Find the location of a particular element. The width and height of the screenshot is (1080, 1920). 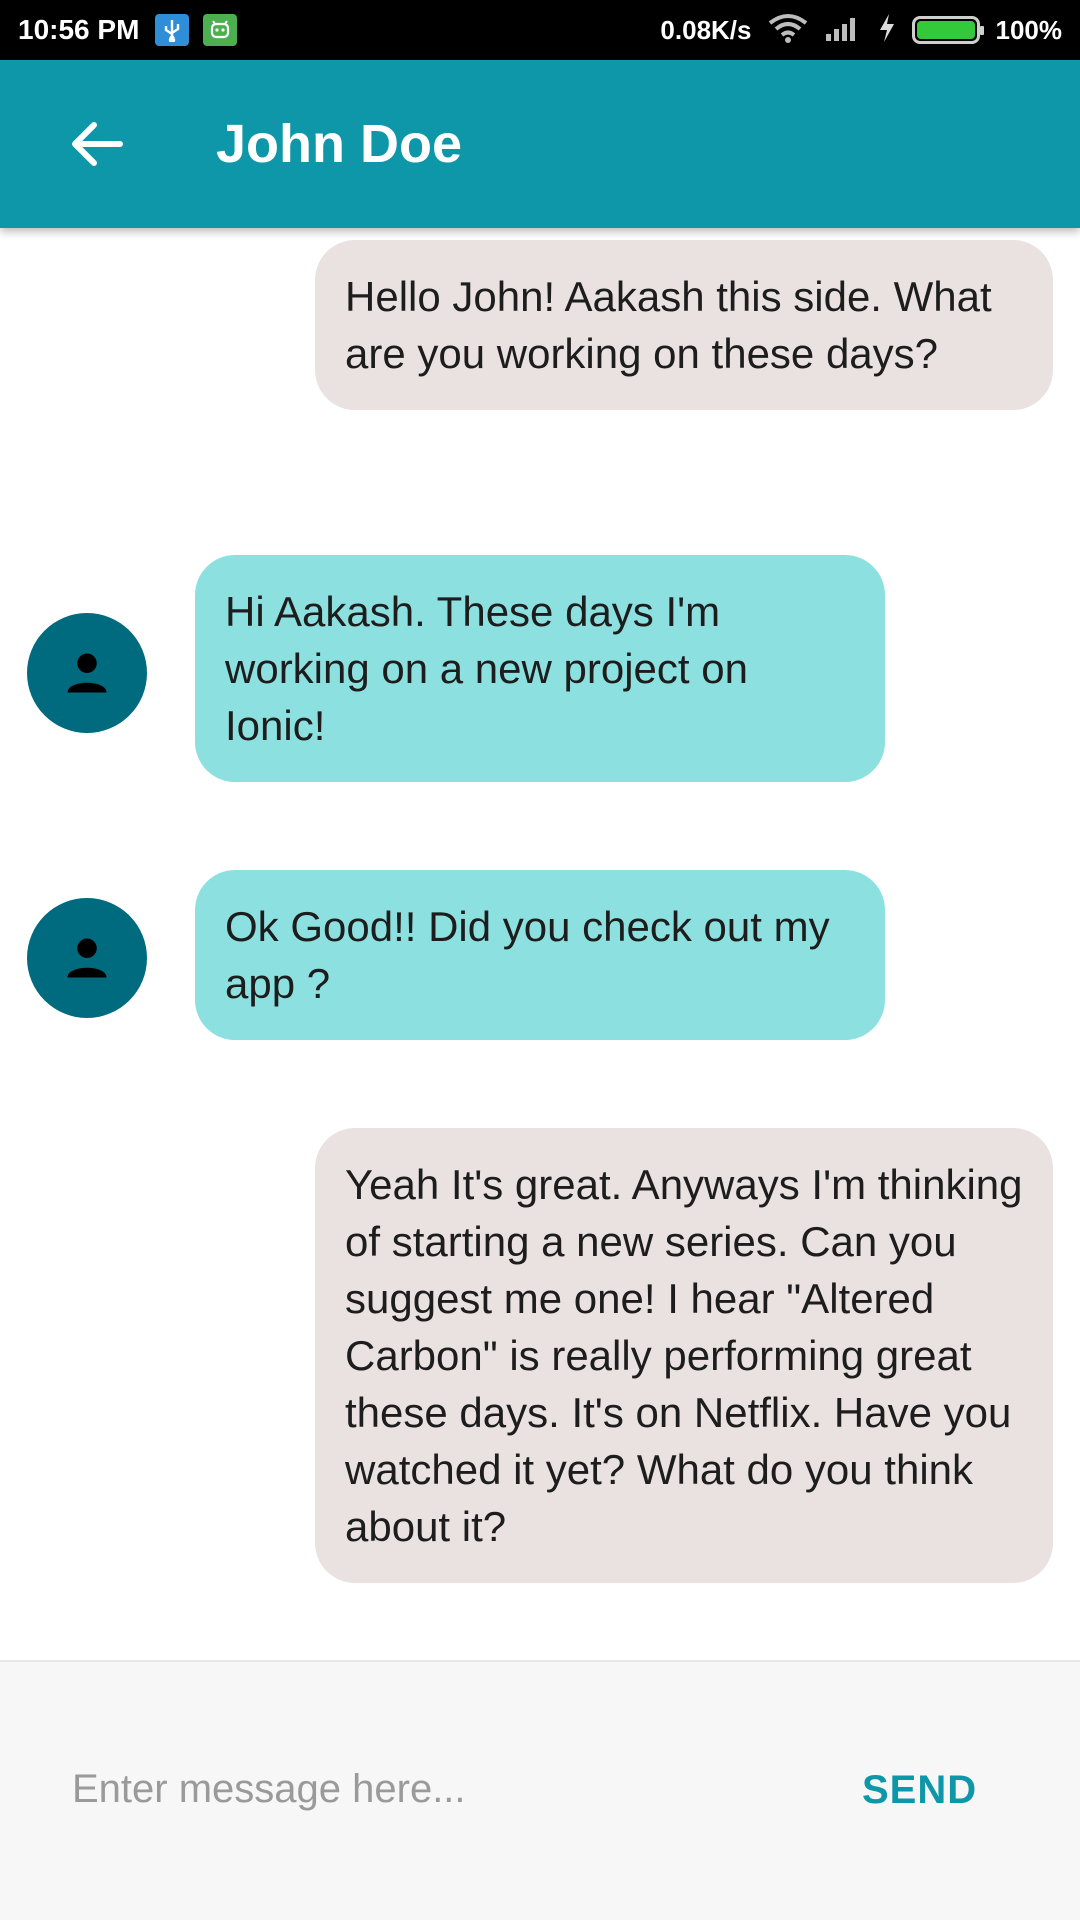

usb-debug-icon is located at coordinates (172, 30).